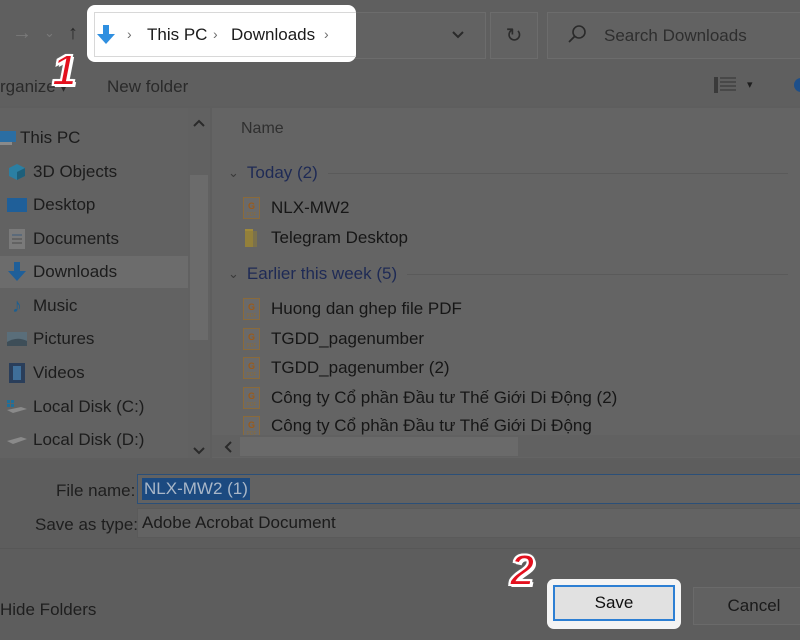 Image resolution: width=800 pixels, height=640 pixels. Describe the element at coordinates (431, 425) in the screenshot. I see `file-name: Công ty Cổ phần Đầu tư Thế Giới Di Động` at that location.